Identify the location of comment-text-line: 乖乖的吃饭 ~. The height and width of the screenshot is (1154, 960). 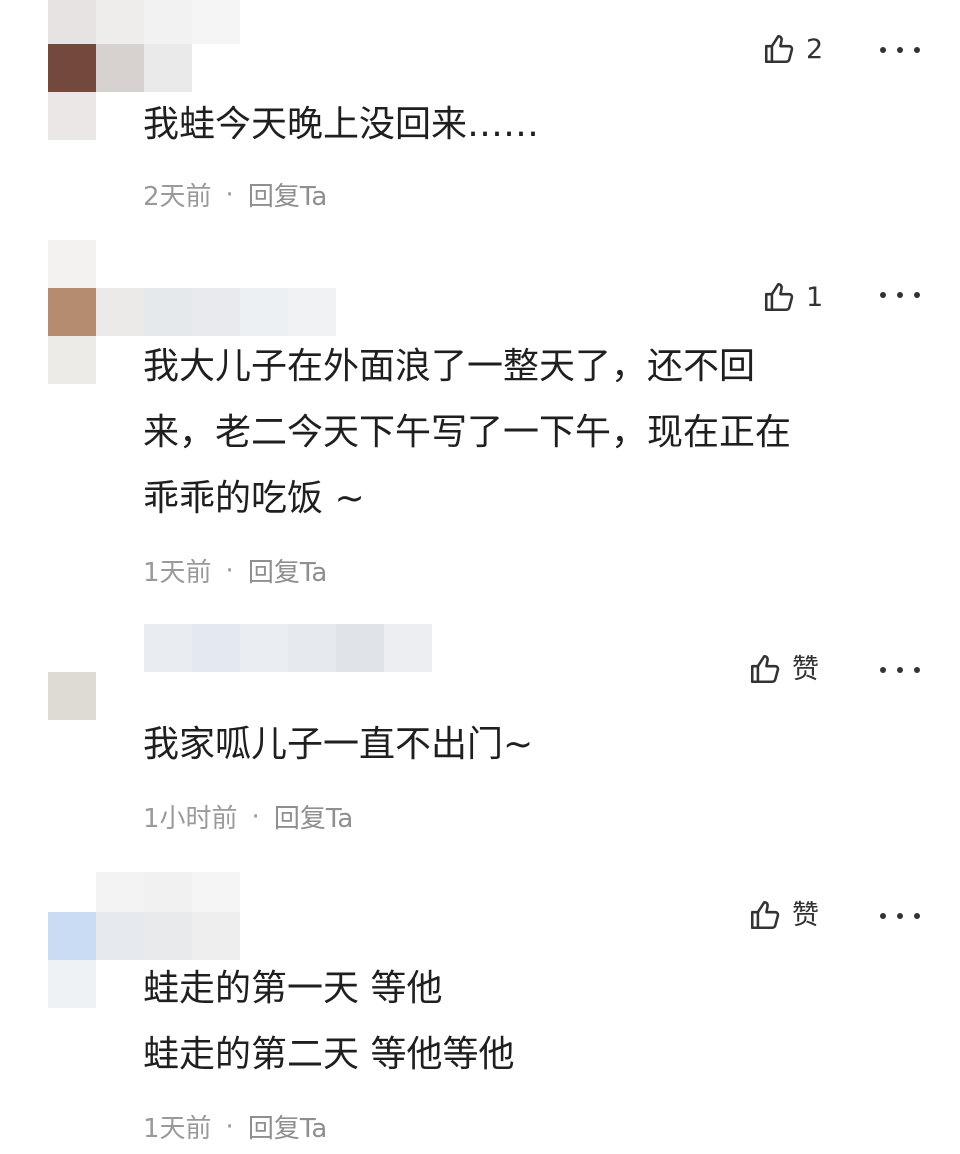
(254, 498).